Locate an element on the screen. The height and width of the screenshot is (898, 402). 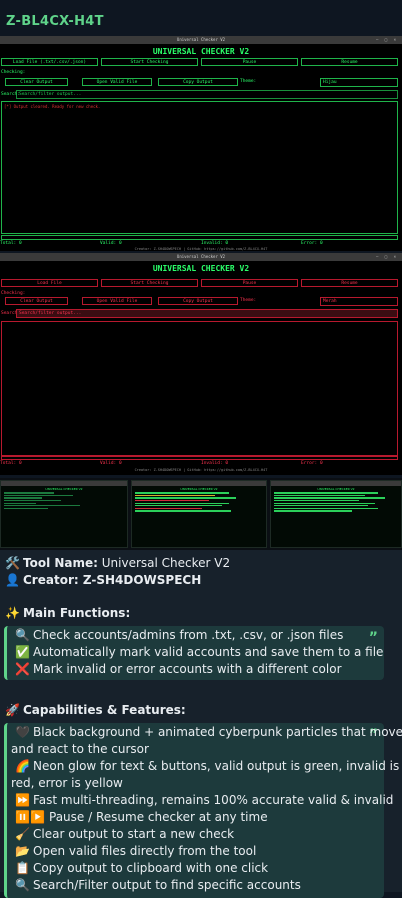
list-item: ⏸️▶️ Pause / Resume checker at any time is located at coordinates (141, 817).